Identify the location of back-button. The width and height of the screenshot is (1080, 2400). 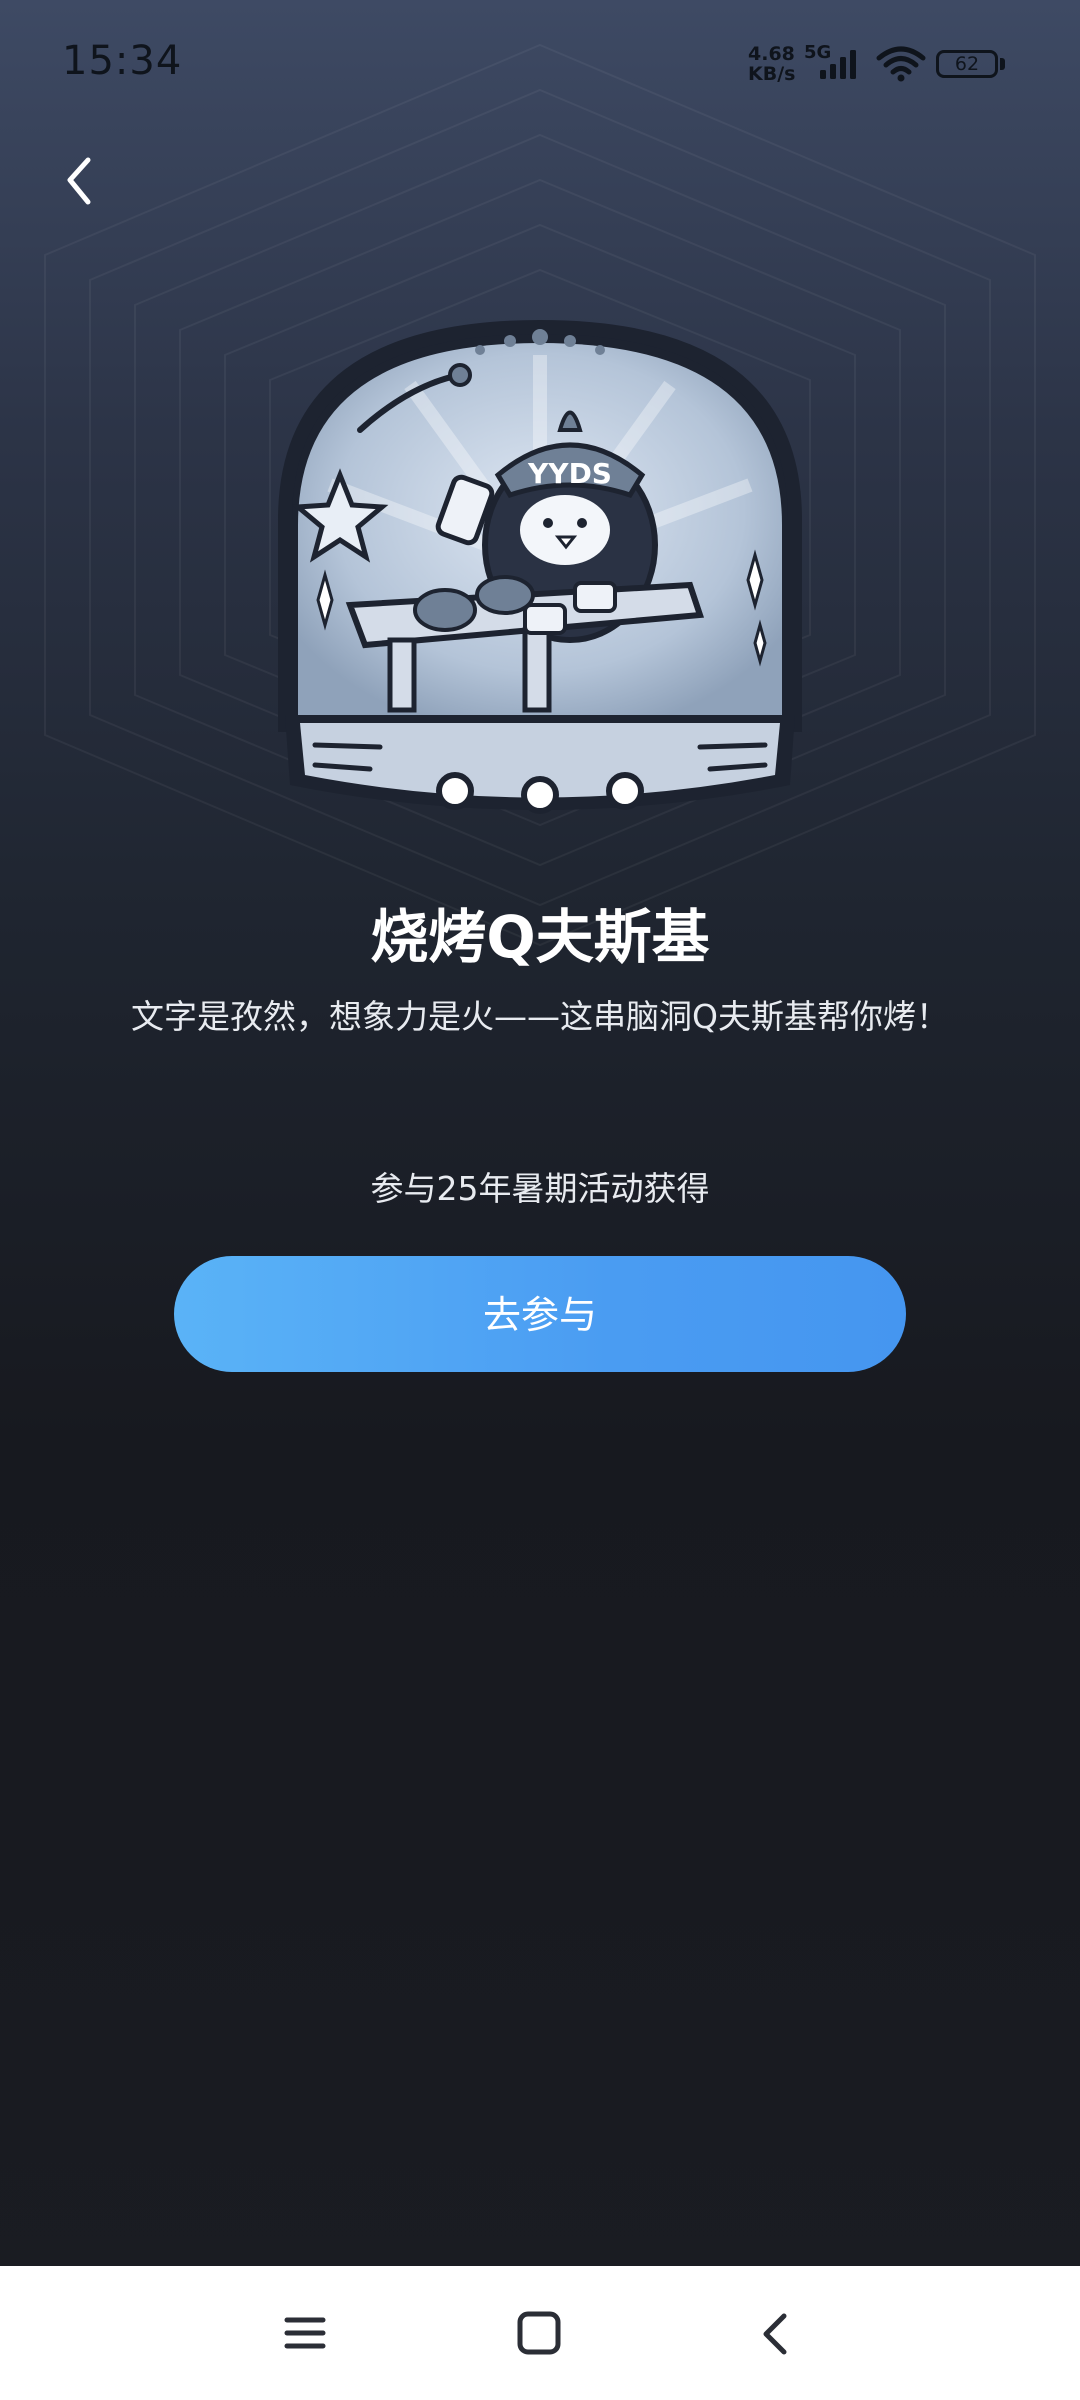
(83, 180).